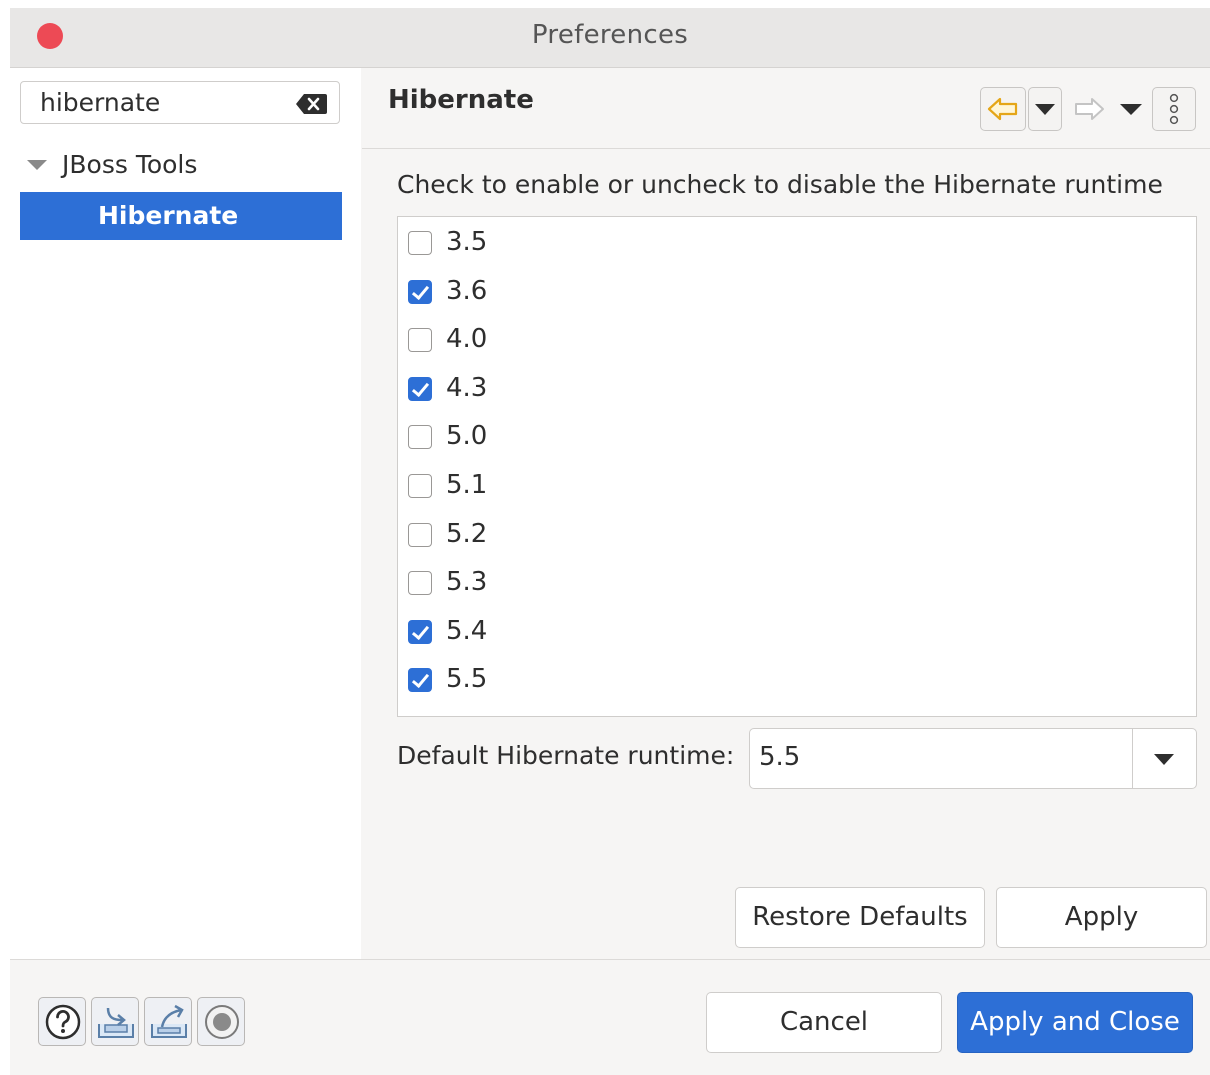  I want to click on page-title: Hibernate, so click(461, 100).